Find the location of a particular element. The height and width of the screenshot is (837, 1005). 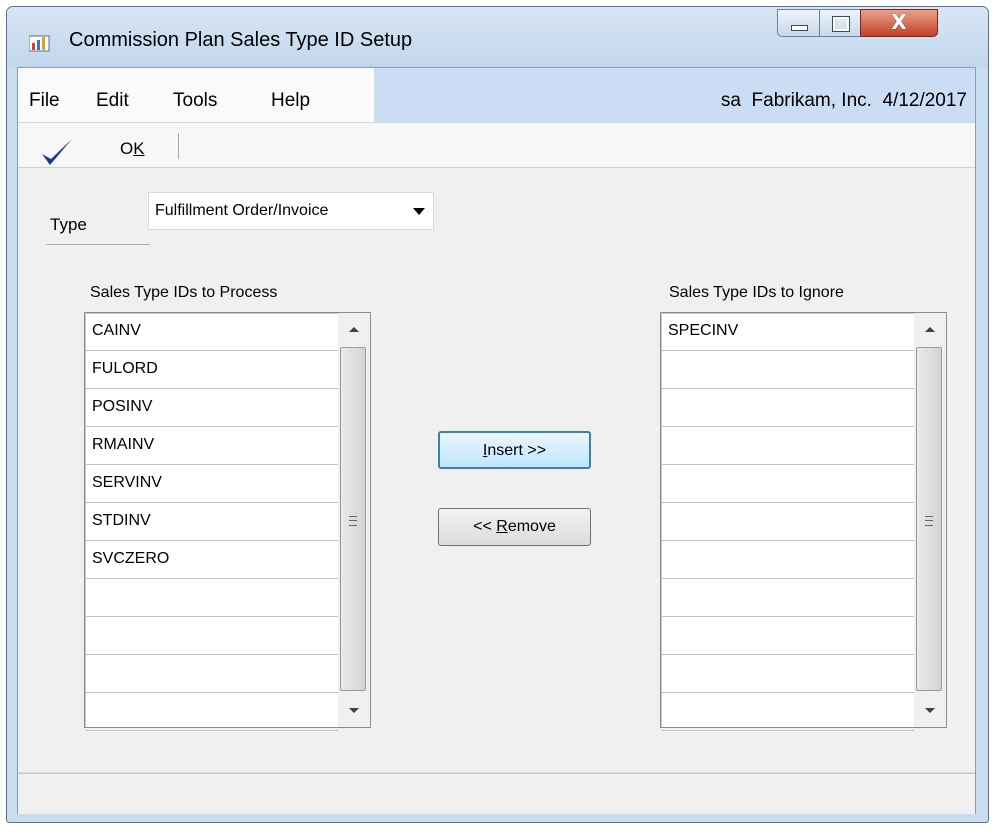

list-item-label: SERVINV is located at coordinates (127, 482).